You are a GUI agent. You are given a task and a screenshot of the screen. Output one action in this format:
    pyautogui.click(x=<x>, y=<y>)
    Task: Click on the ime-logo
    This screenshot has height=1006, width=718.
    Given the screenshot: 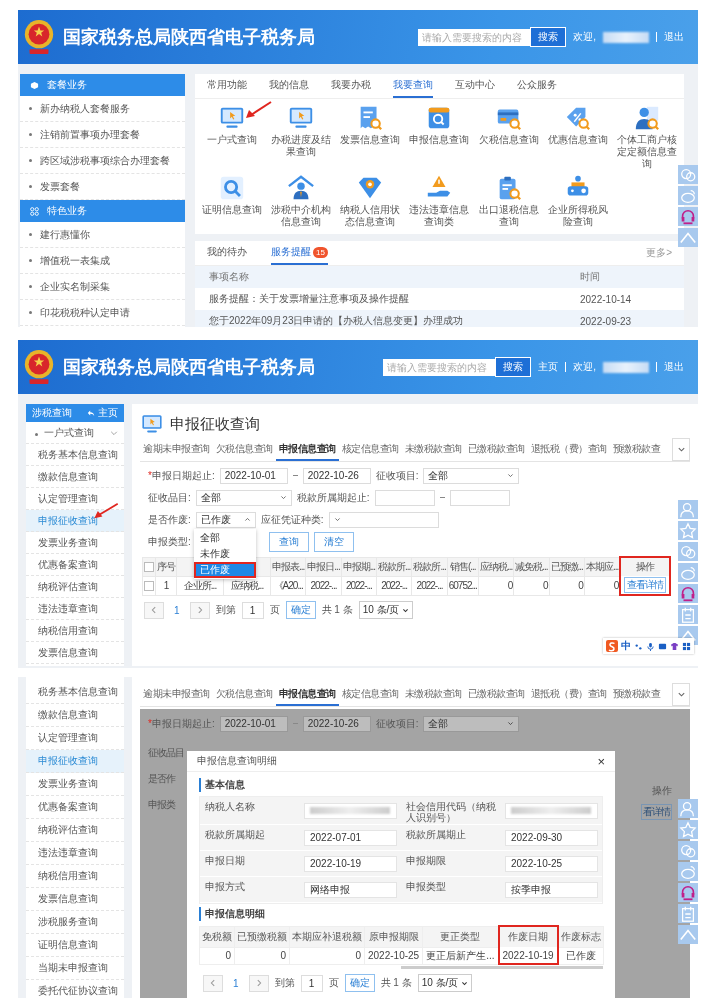 What is the action you would take?
    pyautogui.click(x=612, y=646)
    